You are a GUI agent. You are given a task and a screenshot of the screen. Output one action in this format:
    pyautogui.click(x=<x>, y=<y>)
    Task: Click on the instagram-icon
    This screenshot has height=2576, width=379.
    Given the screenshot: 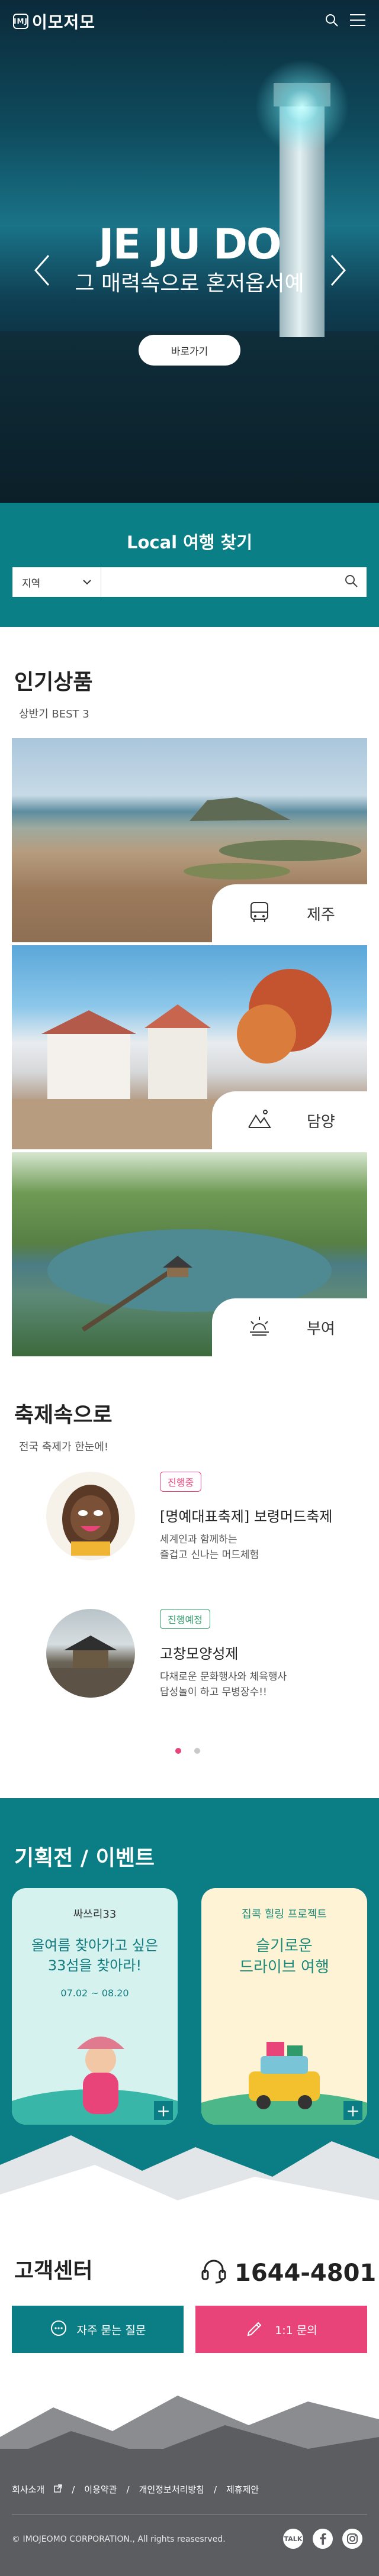 What is the action you would take?
    pyautogui.click(x=352, y=2539)
    